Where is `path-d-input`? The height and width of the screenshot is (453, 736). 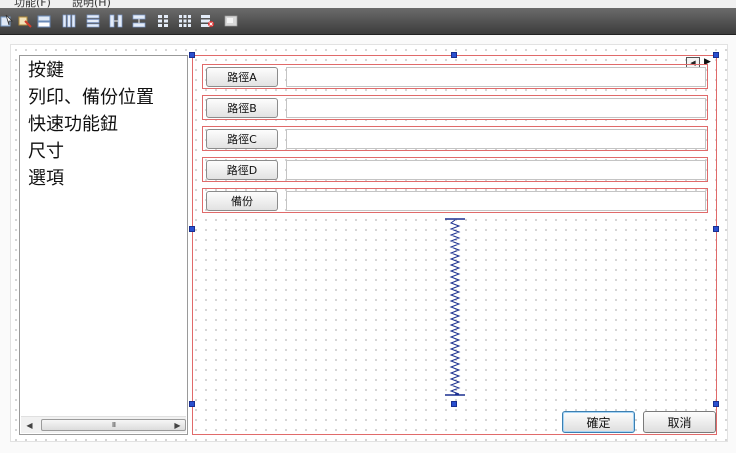
path-d-input is located at coordinates (496, 170).